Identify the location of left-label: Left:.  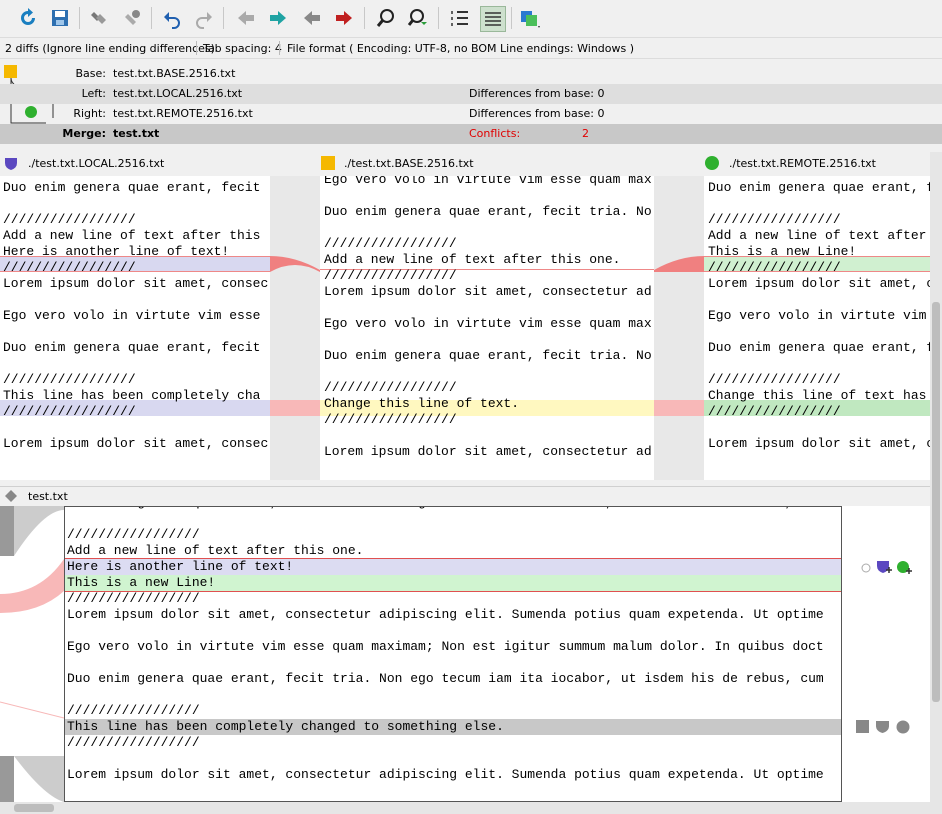
(93, 93).